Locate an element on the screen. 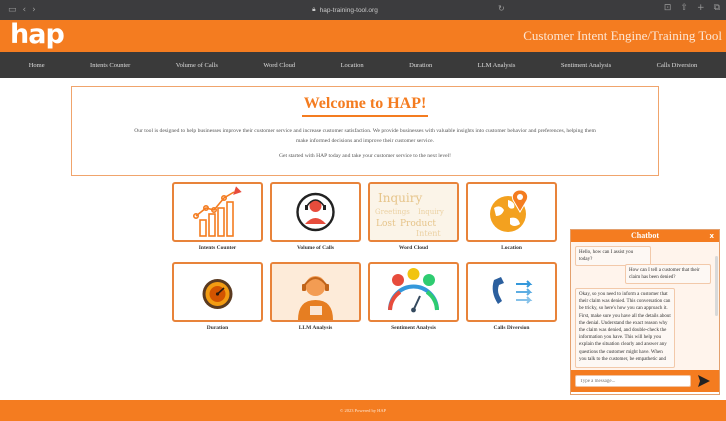 This screenshot has width=726, height=421. word-cloud-word: Lost is located at coordinates (386, 224).